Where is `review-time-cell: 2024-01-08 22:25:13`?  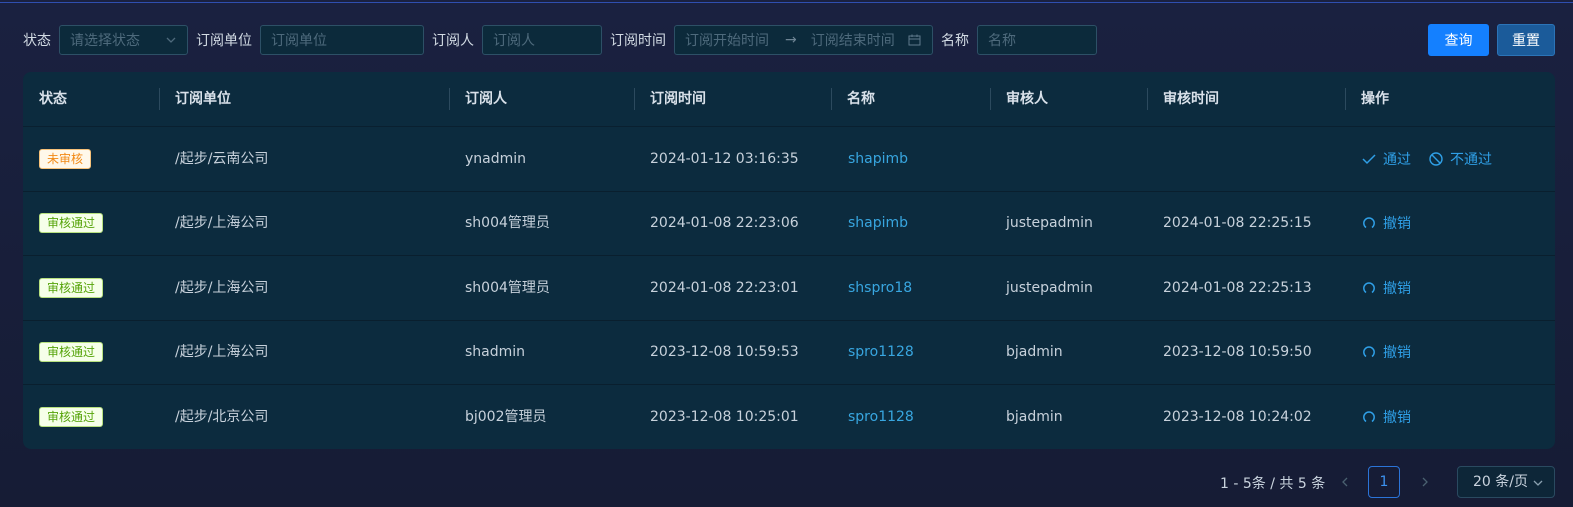
review-time-cell: 2024-01-08 22:25:13 is located at coordinates (1237, 288).